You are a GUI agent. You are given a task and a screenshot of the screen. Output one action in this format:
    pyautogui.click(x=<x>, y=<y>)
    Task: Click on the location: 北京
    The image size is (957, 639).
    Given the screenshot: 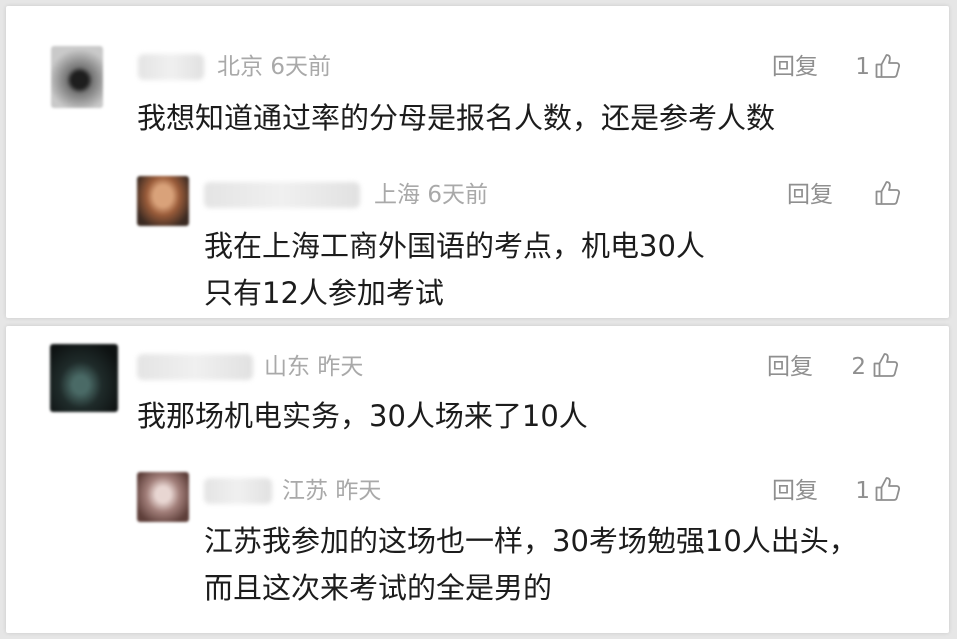 What is the action you would take?
    pyautogui.click(x=240, y=67)
    